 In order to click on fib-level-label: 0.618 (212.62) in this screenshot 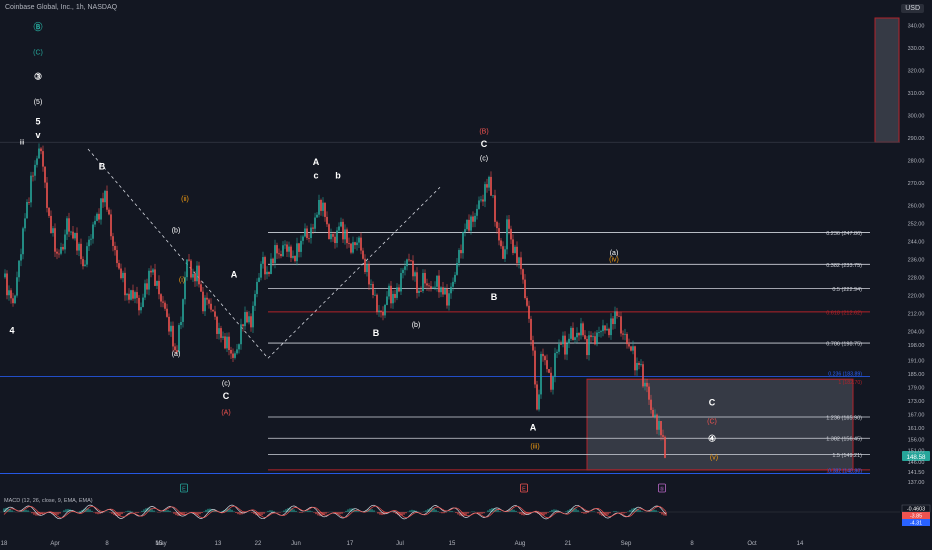, I will do `click(844, 313)`.